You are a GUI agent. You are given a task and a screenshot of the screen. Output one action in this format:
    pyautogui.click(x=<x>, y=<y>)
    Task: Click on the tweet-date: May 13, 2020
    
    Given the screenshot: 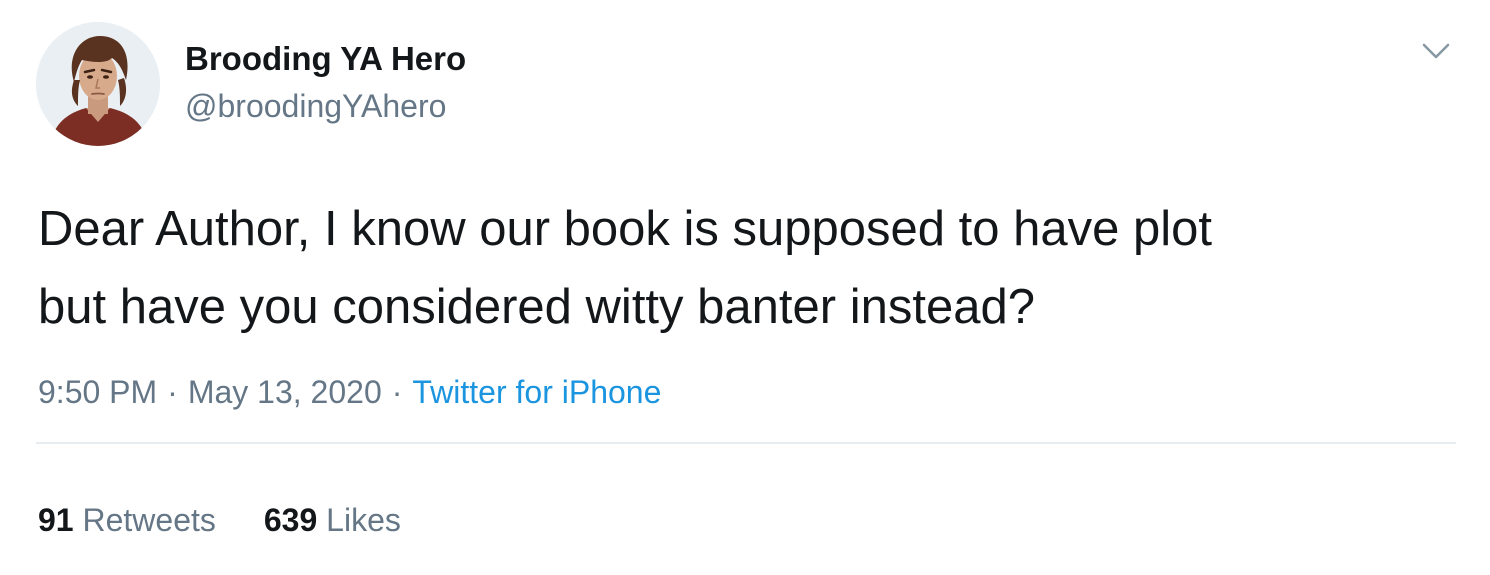 What is the action you would take?
    pyautogui.click(x=285, y=392)
    